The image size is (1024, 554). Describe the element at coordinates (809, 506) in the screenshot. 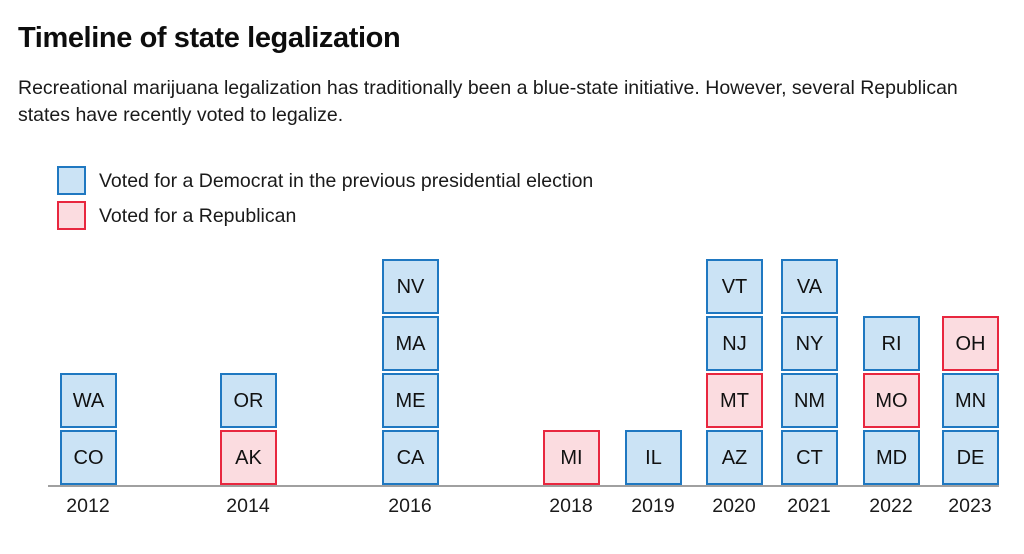

I see `x-axis-tick-label-2021: 2021` at that location.